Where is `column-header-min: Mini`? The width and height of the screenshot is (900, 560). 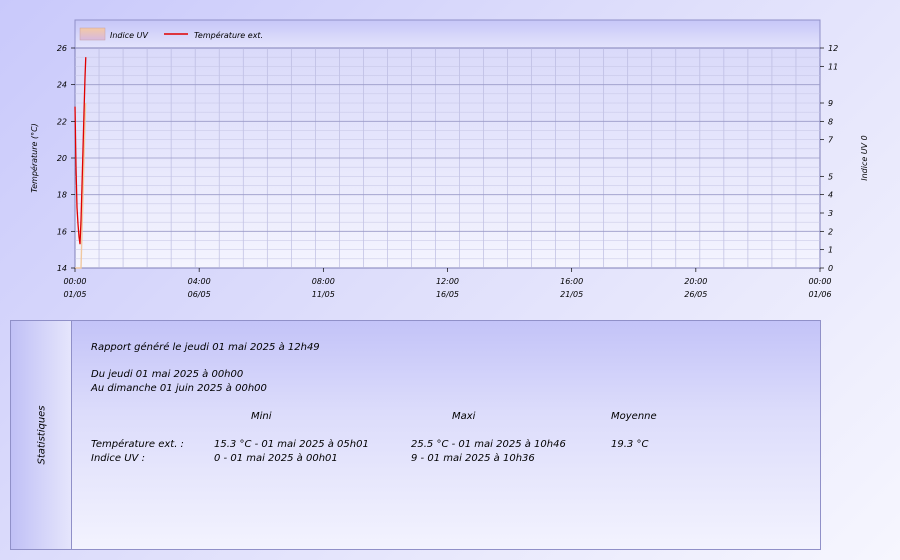 column-header-min: Mini is located at coordinates (261, 416).